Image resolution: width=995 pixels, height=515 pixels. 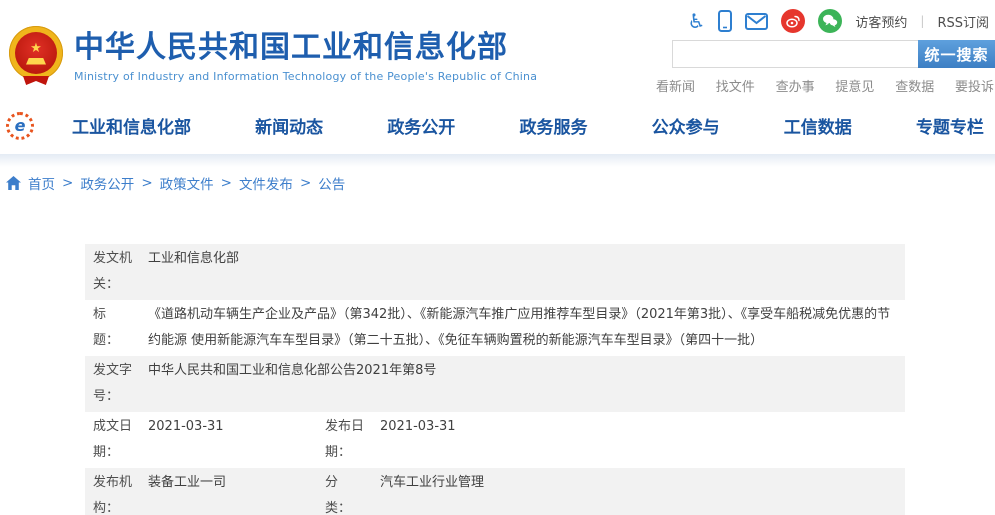 I want to click on nav-items: 工业和信息化部 新闻动态 政务公开 政务服务 公众参与 工信数据 专题专栏, so click(x=528, y=125).